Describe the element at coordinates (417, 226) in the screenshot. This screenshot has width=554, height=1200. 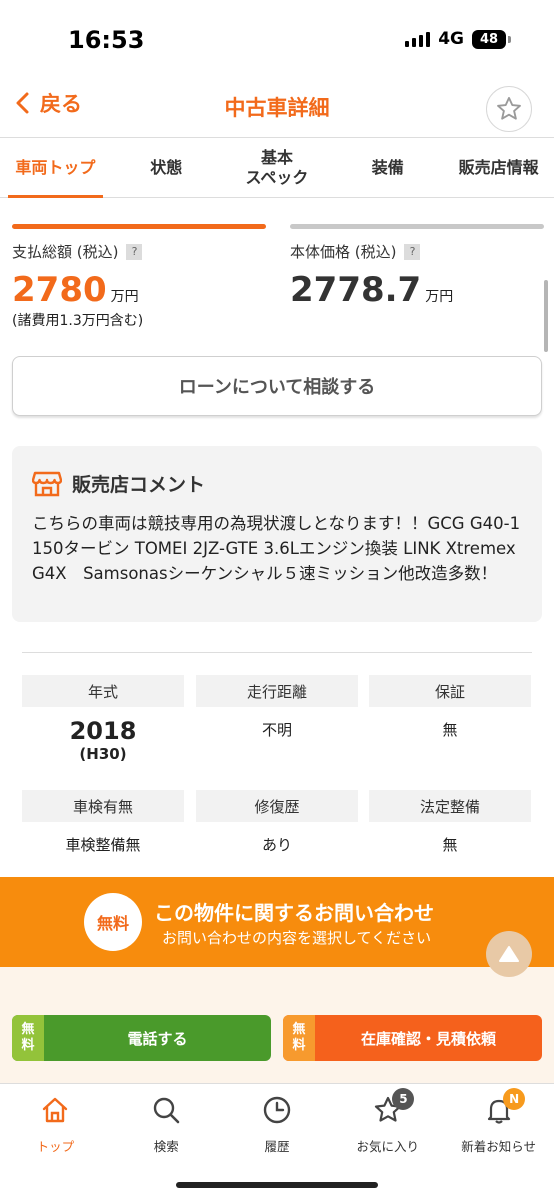
I see `body-price-indicator` at that location.